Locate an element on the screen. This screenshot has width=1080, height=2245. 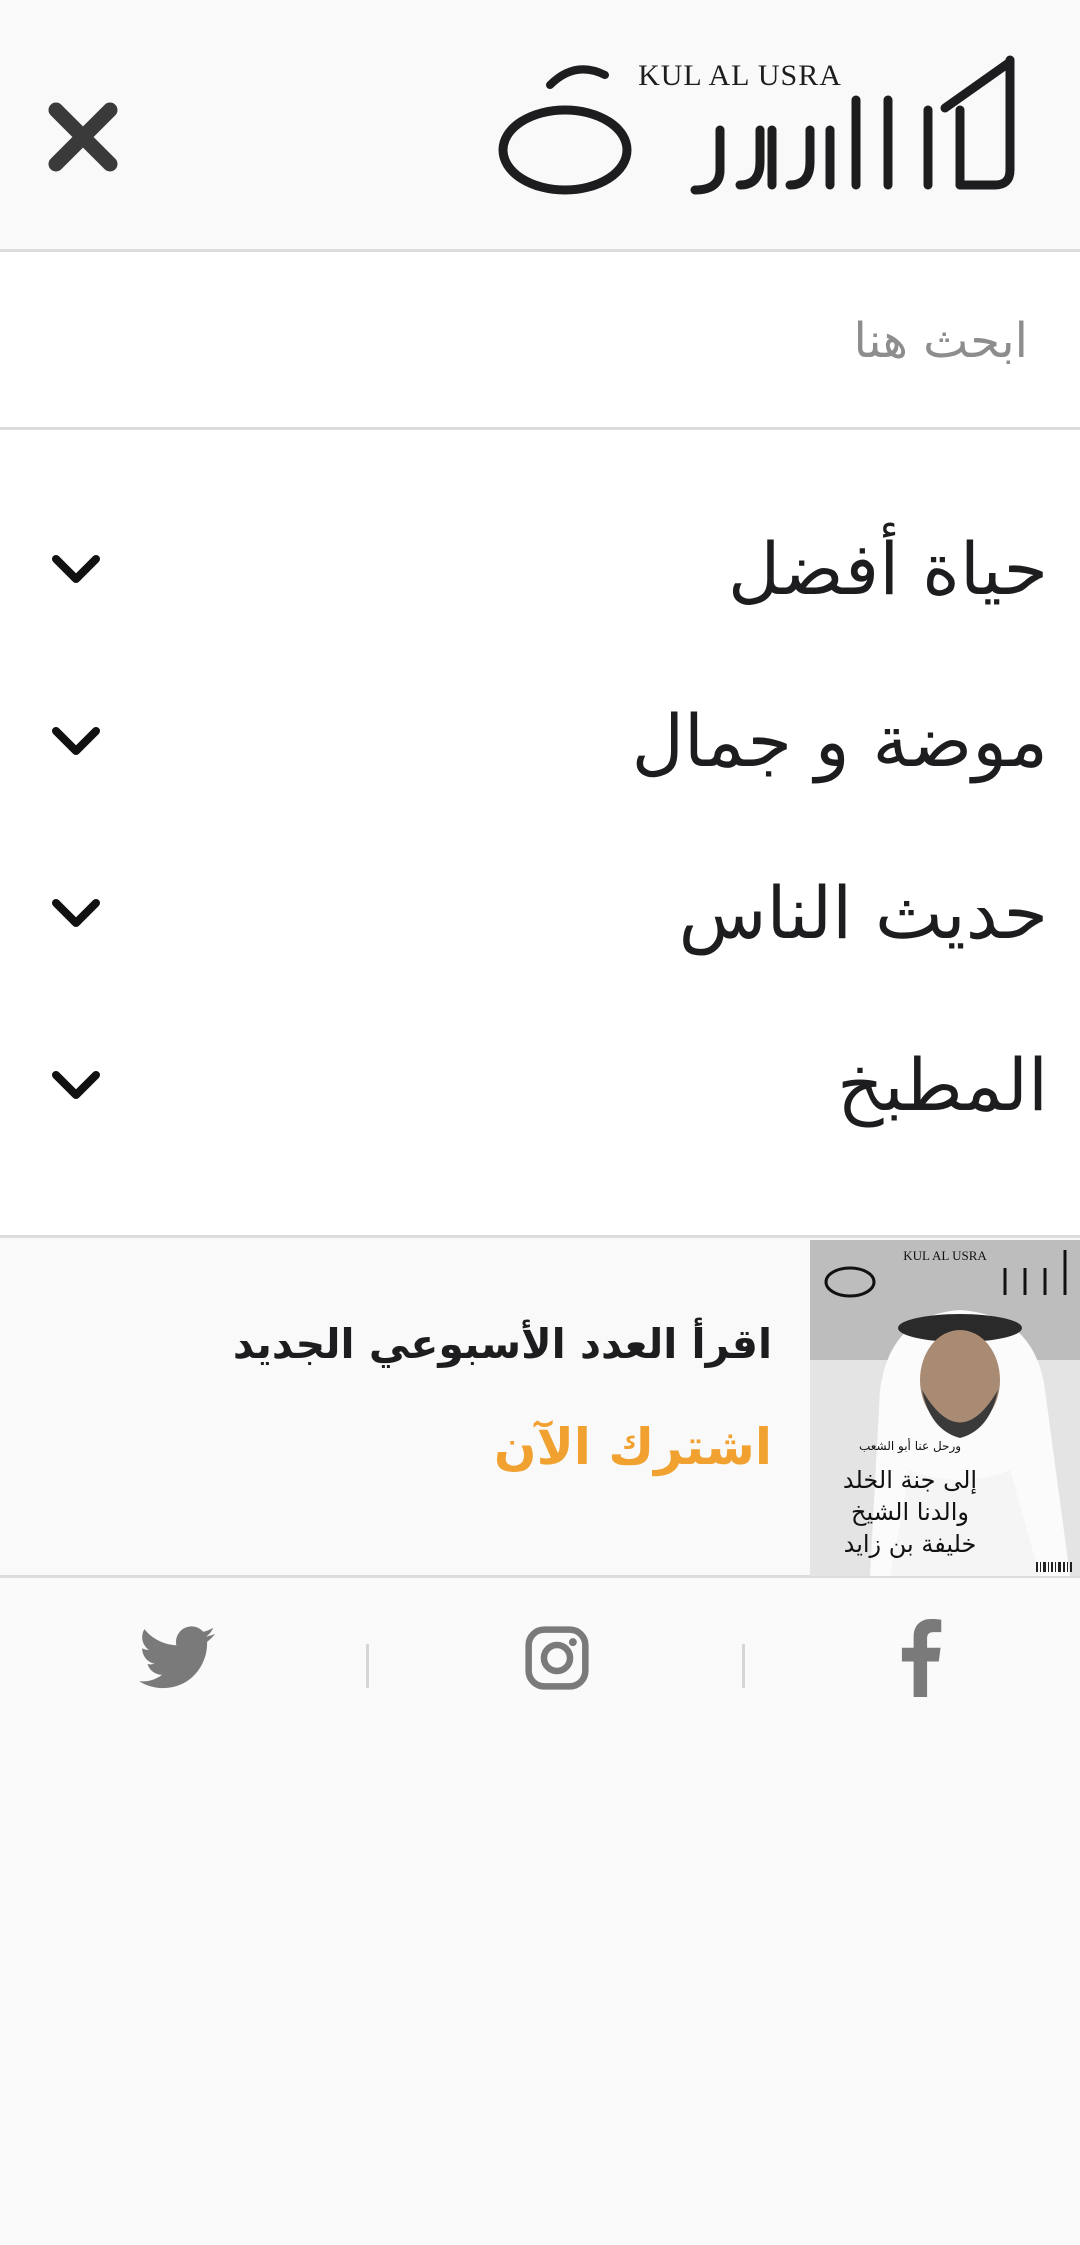
menu-item-label: حديث الناس is located at coordinates (863, 913).